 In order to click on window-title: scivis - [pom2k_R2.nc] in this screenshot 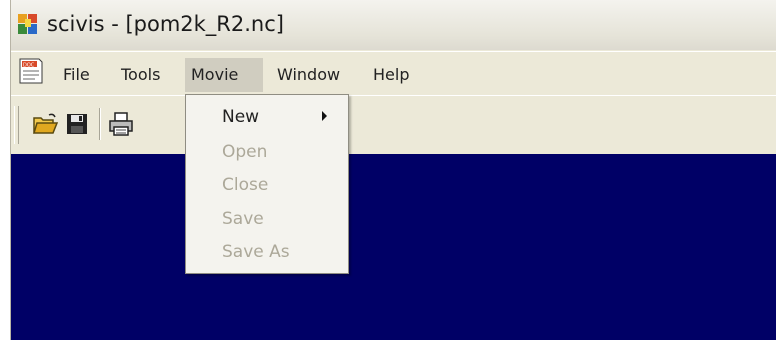, I will do `click(165, 24)`.